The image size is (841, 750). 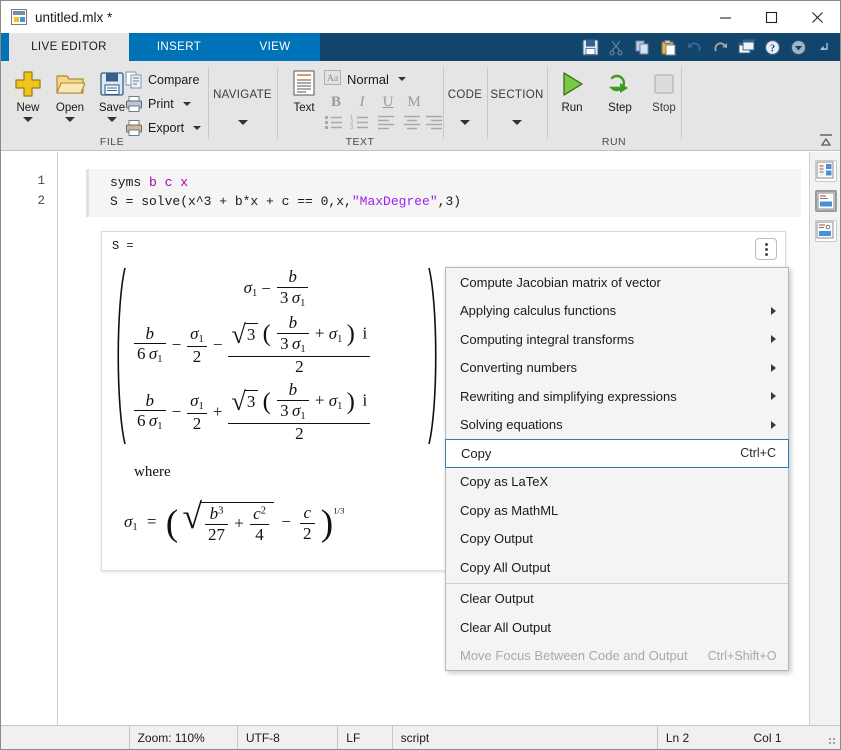 I want to click on status-column: Col 1, so click(x=767, y=737).